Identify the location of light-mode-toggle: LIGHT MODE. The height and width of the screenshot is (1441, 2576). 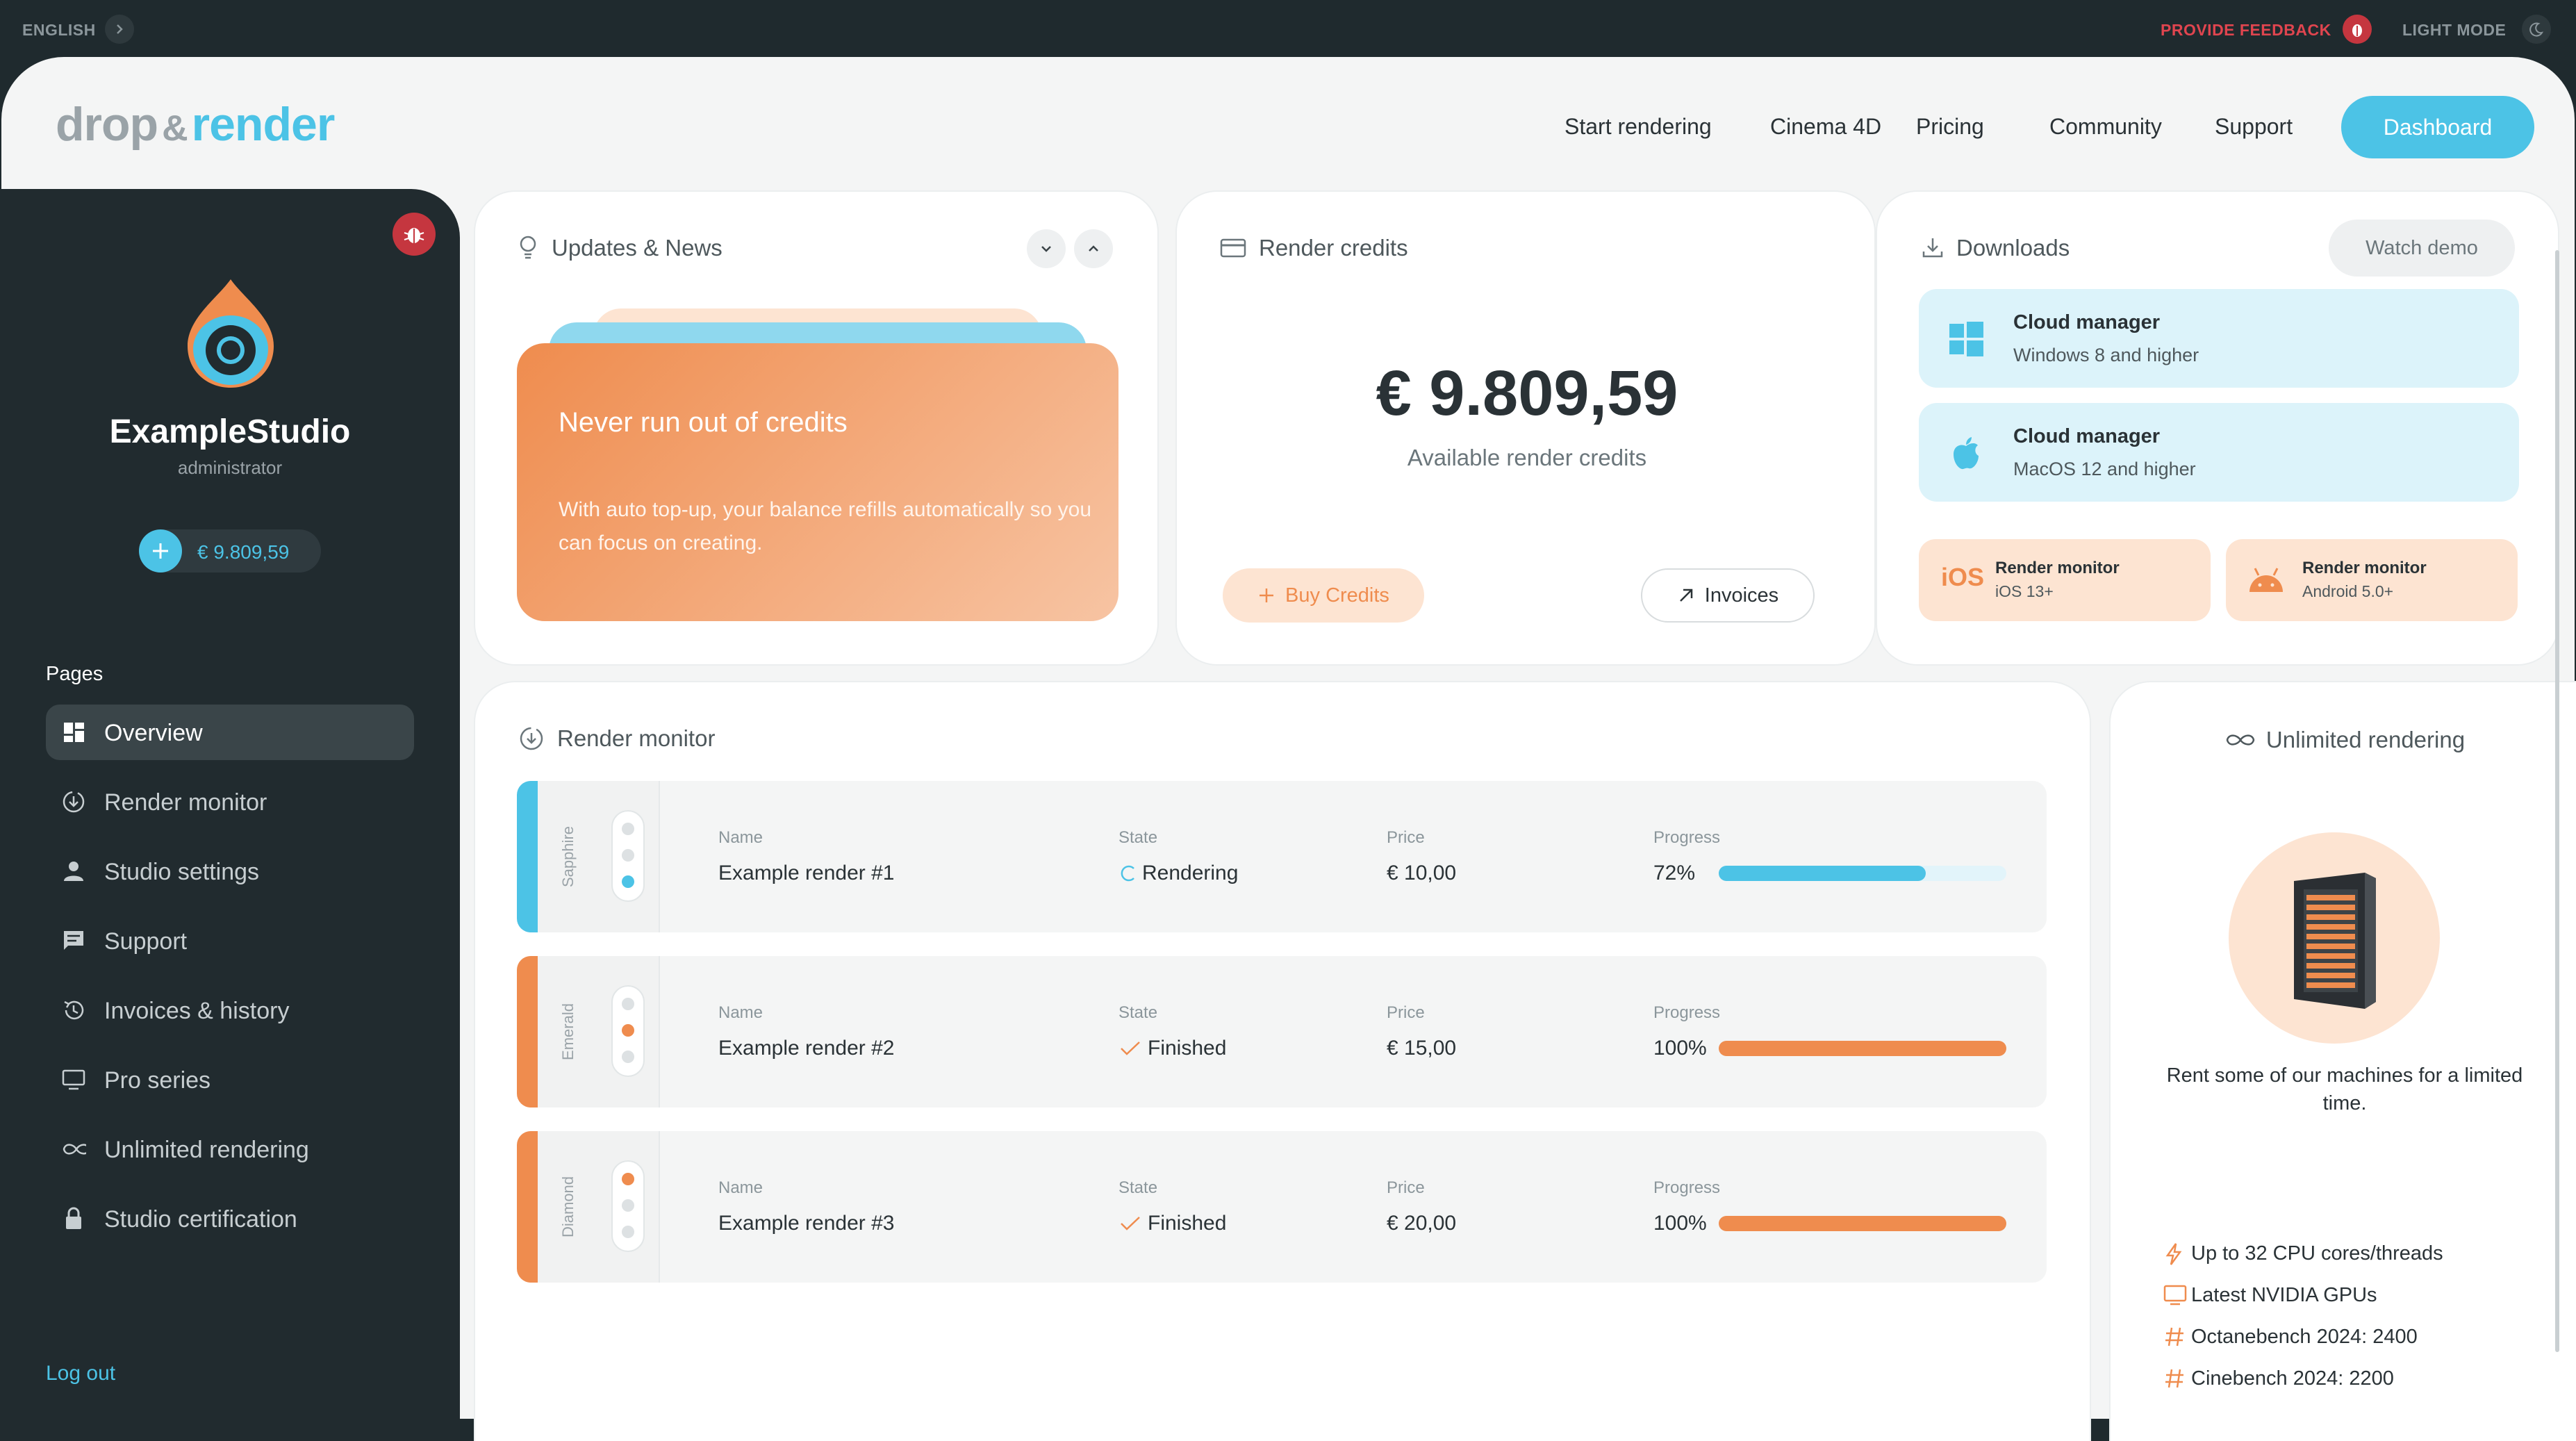
(2454, 30).